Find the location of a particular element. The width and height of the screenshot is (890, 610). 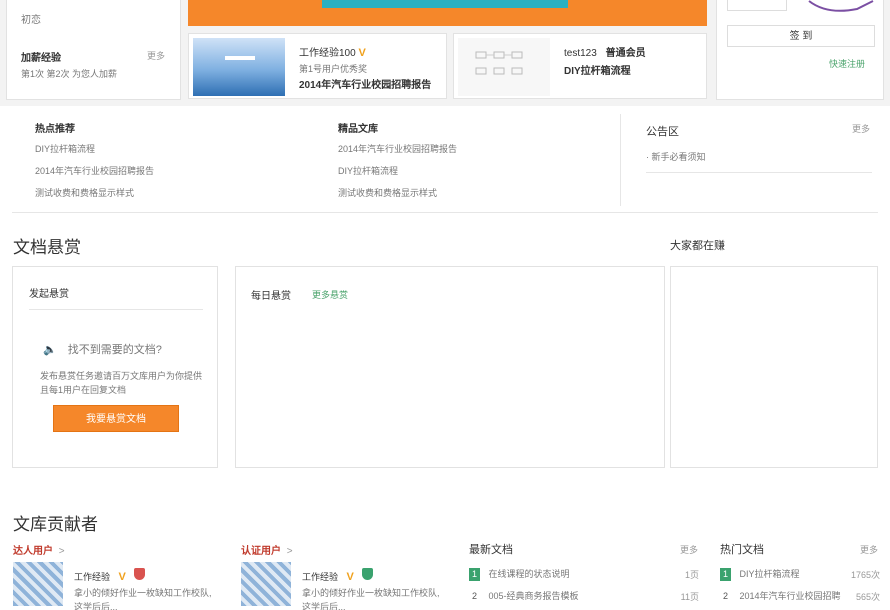

hot-docs-more-link: 更多 is located at coordinates (869, 549).